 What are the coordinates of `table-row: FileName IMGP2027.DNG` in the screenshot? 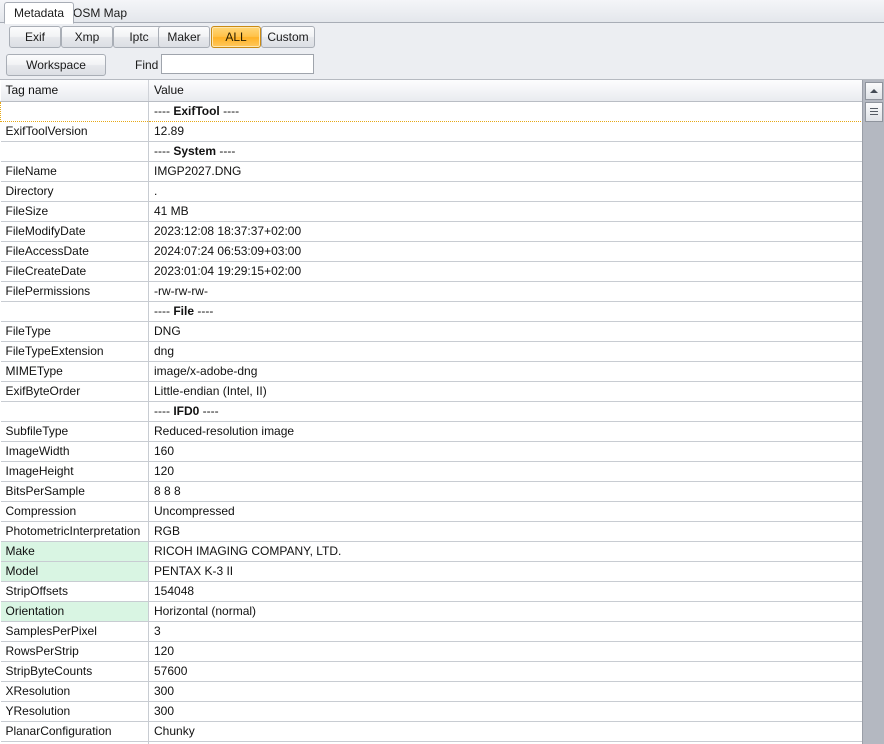 It's located at (431, 171).